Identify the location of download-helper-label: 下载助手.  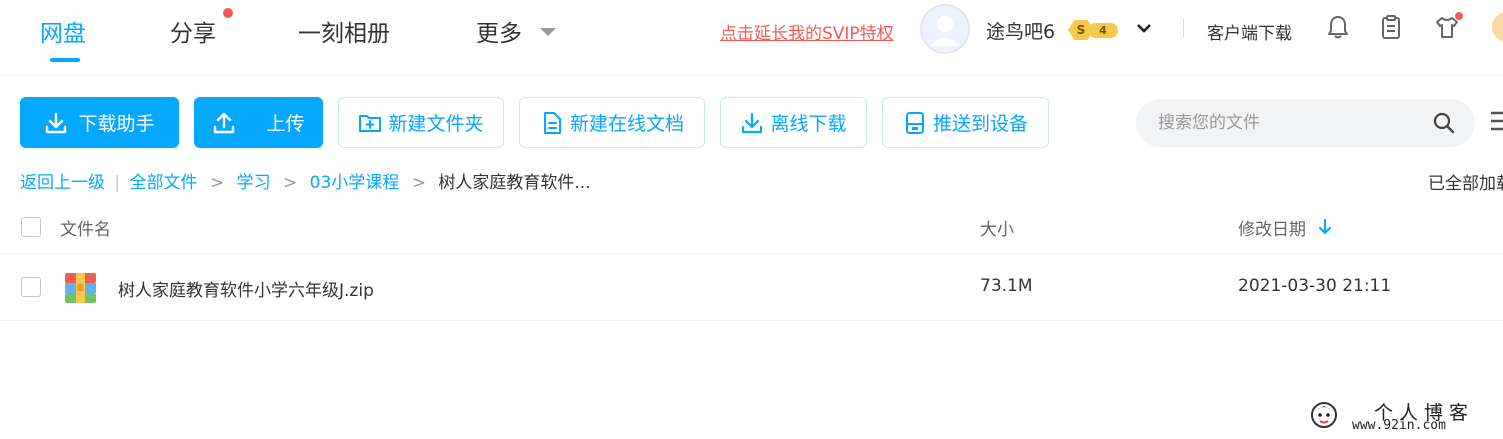
(116, 124).